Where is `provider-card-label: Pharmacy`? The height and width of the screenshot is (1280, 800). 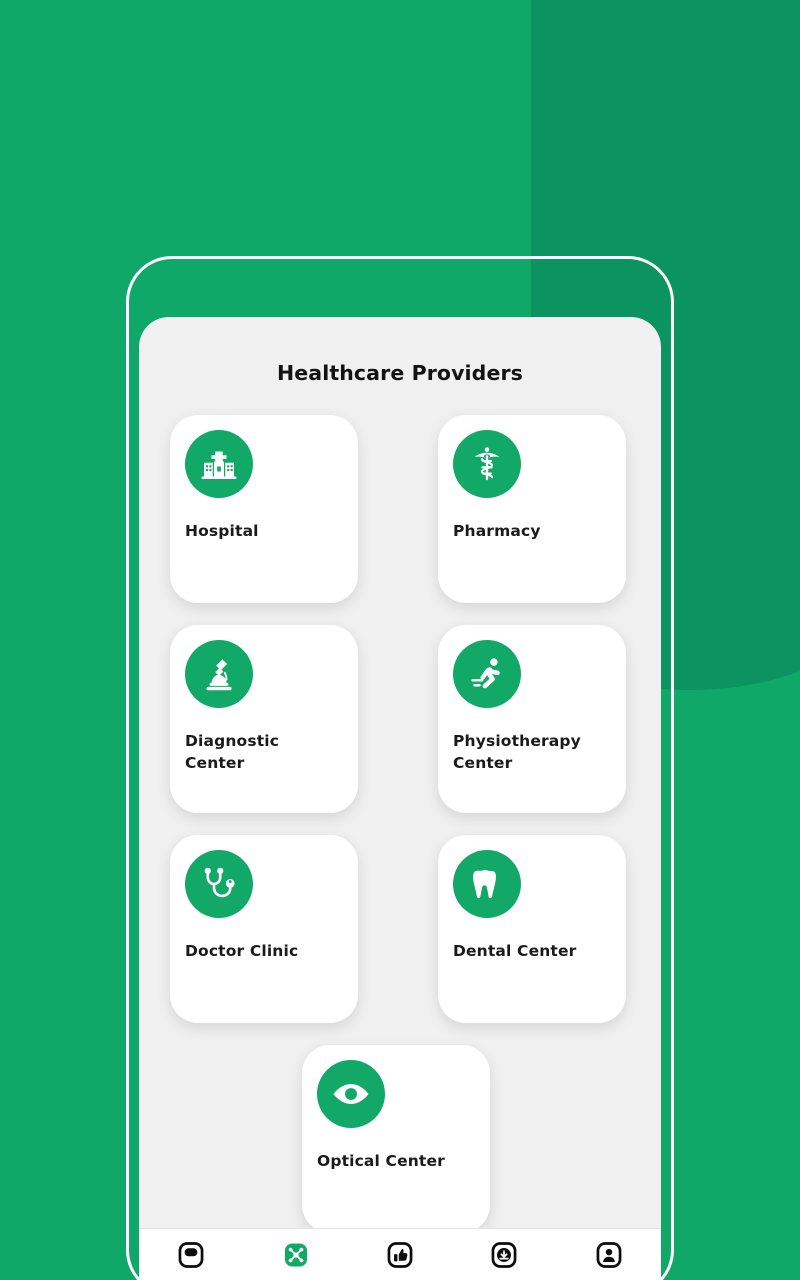 provider-card-label: Pharmacy is located at coordinates (497, 531).